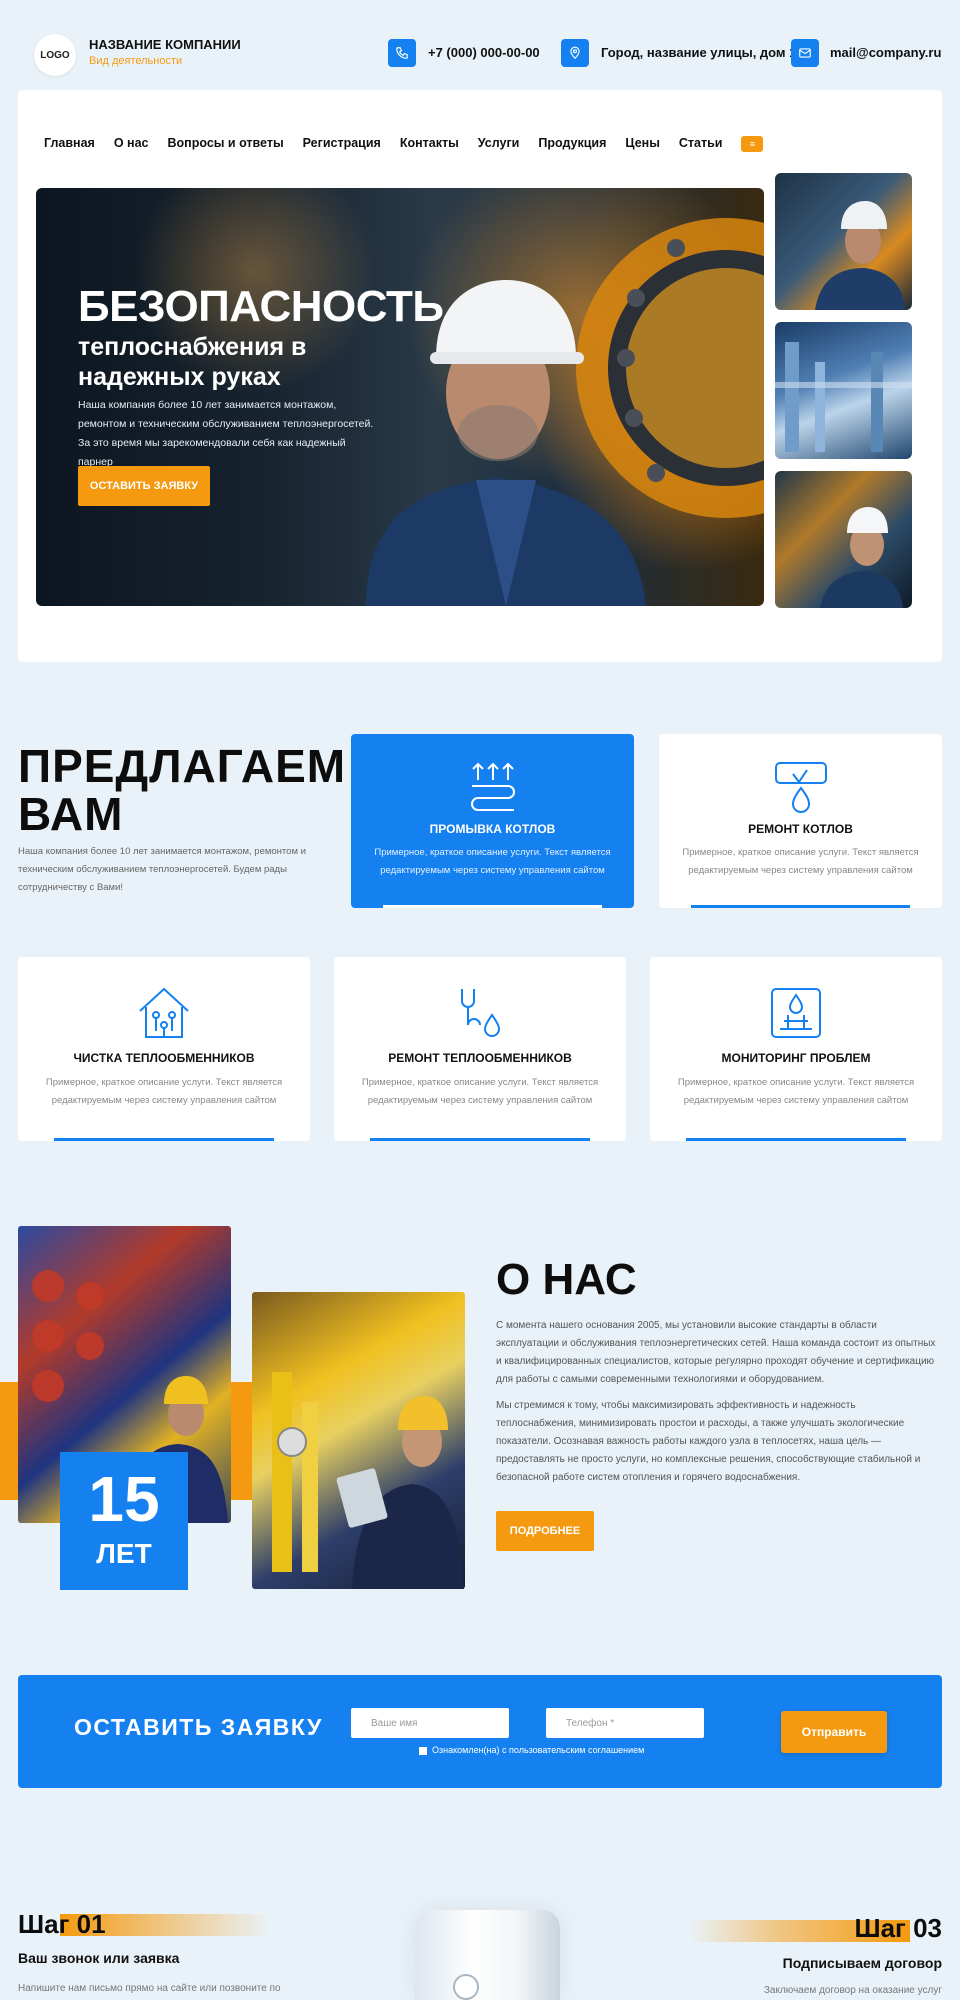  Describe the element at coordinates (481, 1013) in the screenshot. I see `wrench-drop-icon` at that location.